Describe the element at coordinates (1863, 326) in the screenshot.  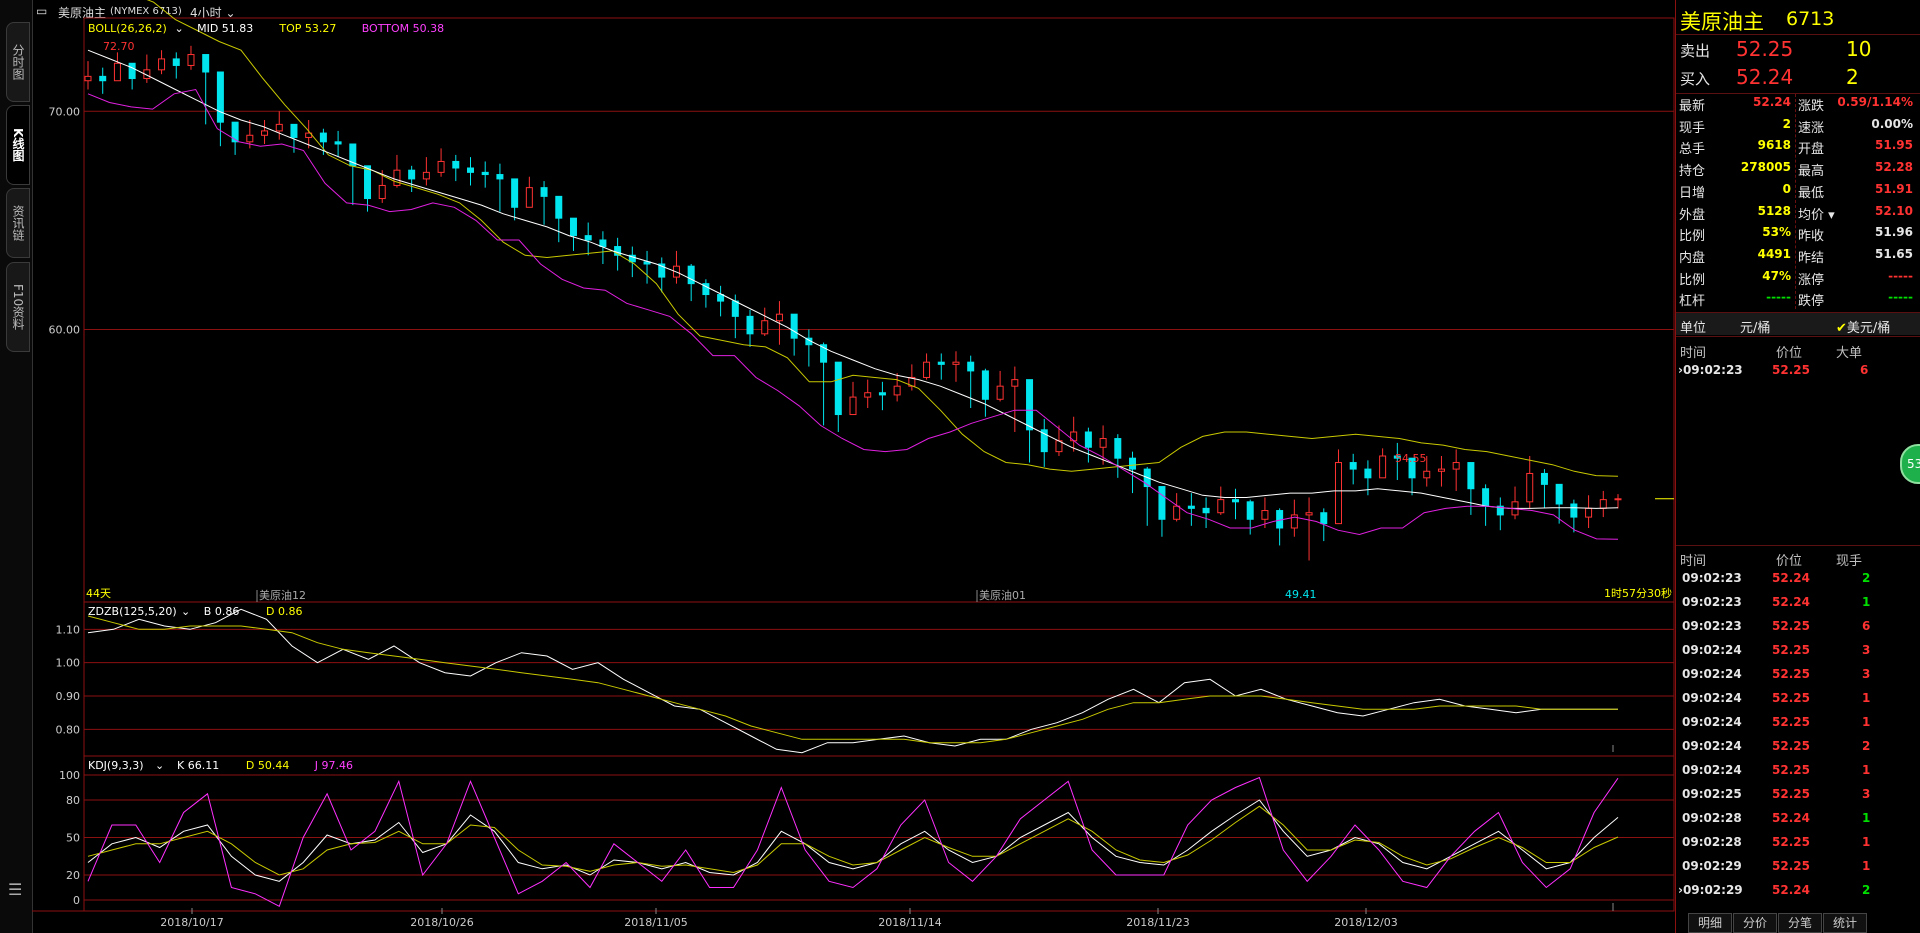
I see `unit-usd-toggle: ✔美元/桶` at that location.